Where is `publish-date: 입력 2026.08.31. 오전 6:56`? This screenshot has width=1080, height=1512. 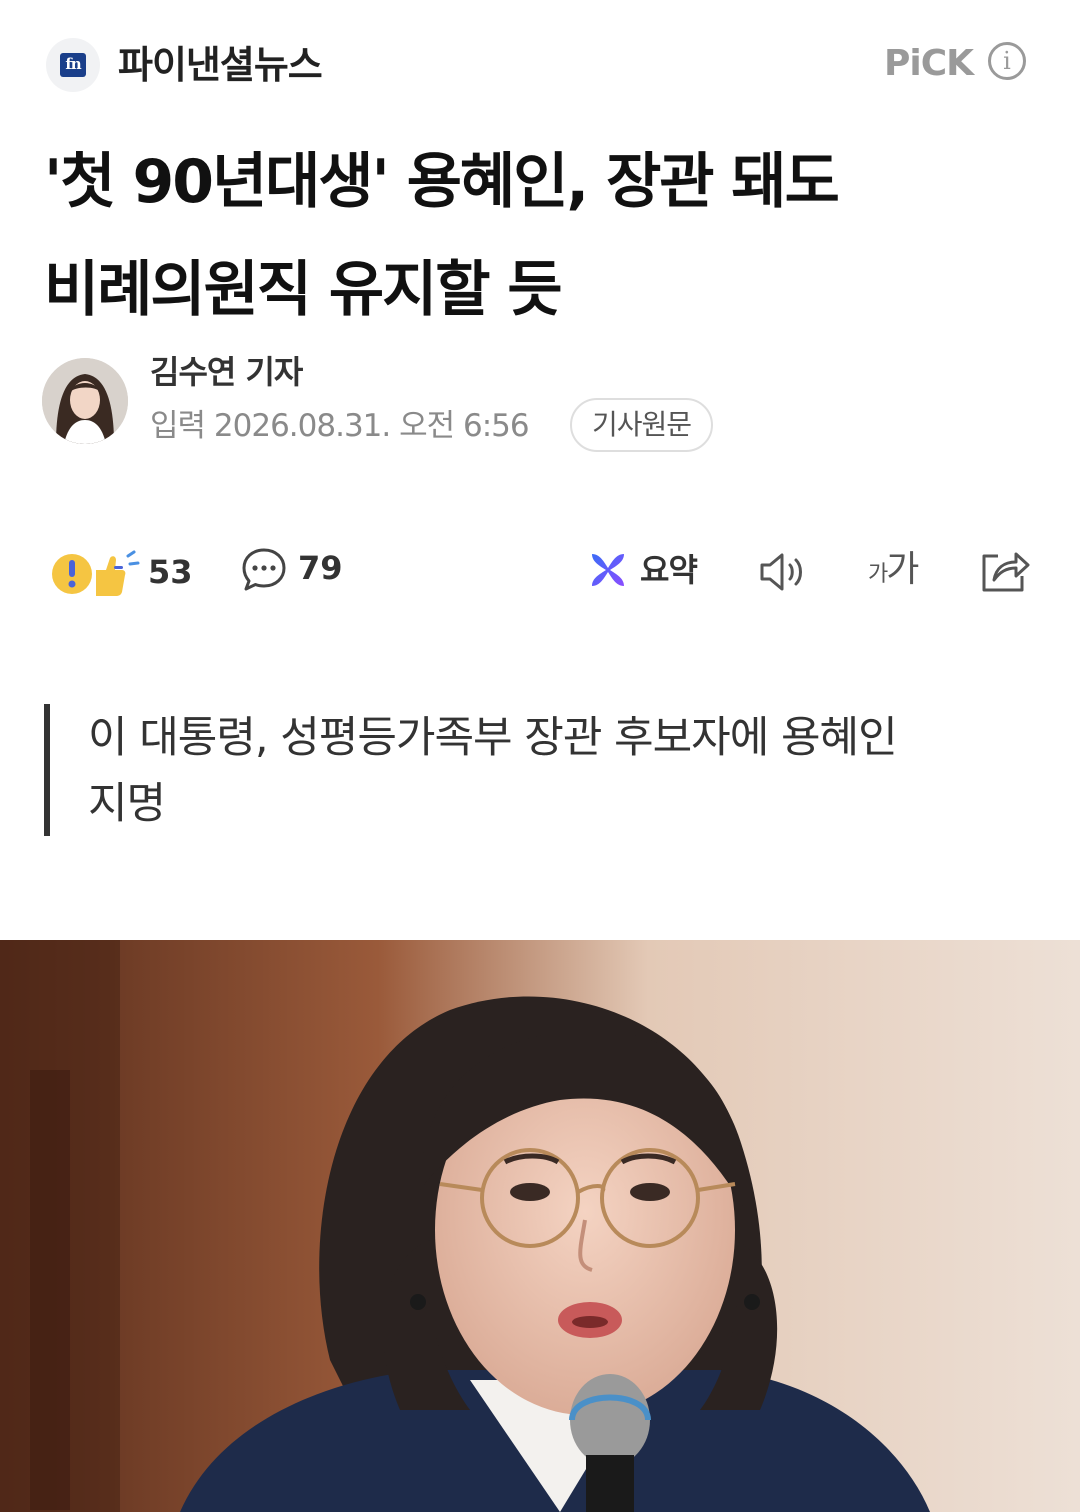
publish-date: 입력 2026.08.31. 오전 6:56 is located at coordinates (340, 426).